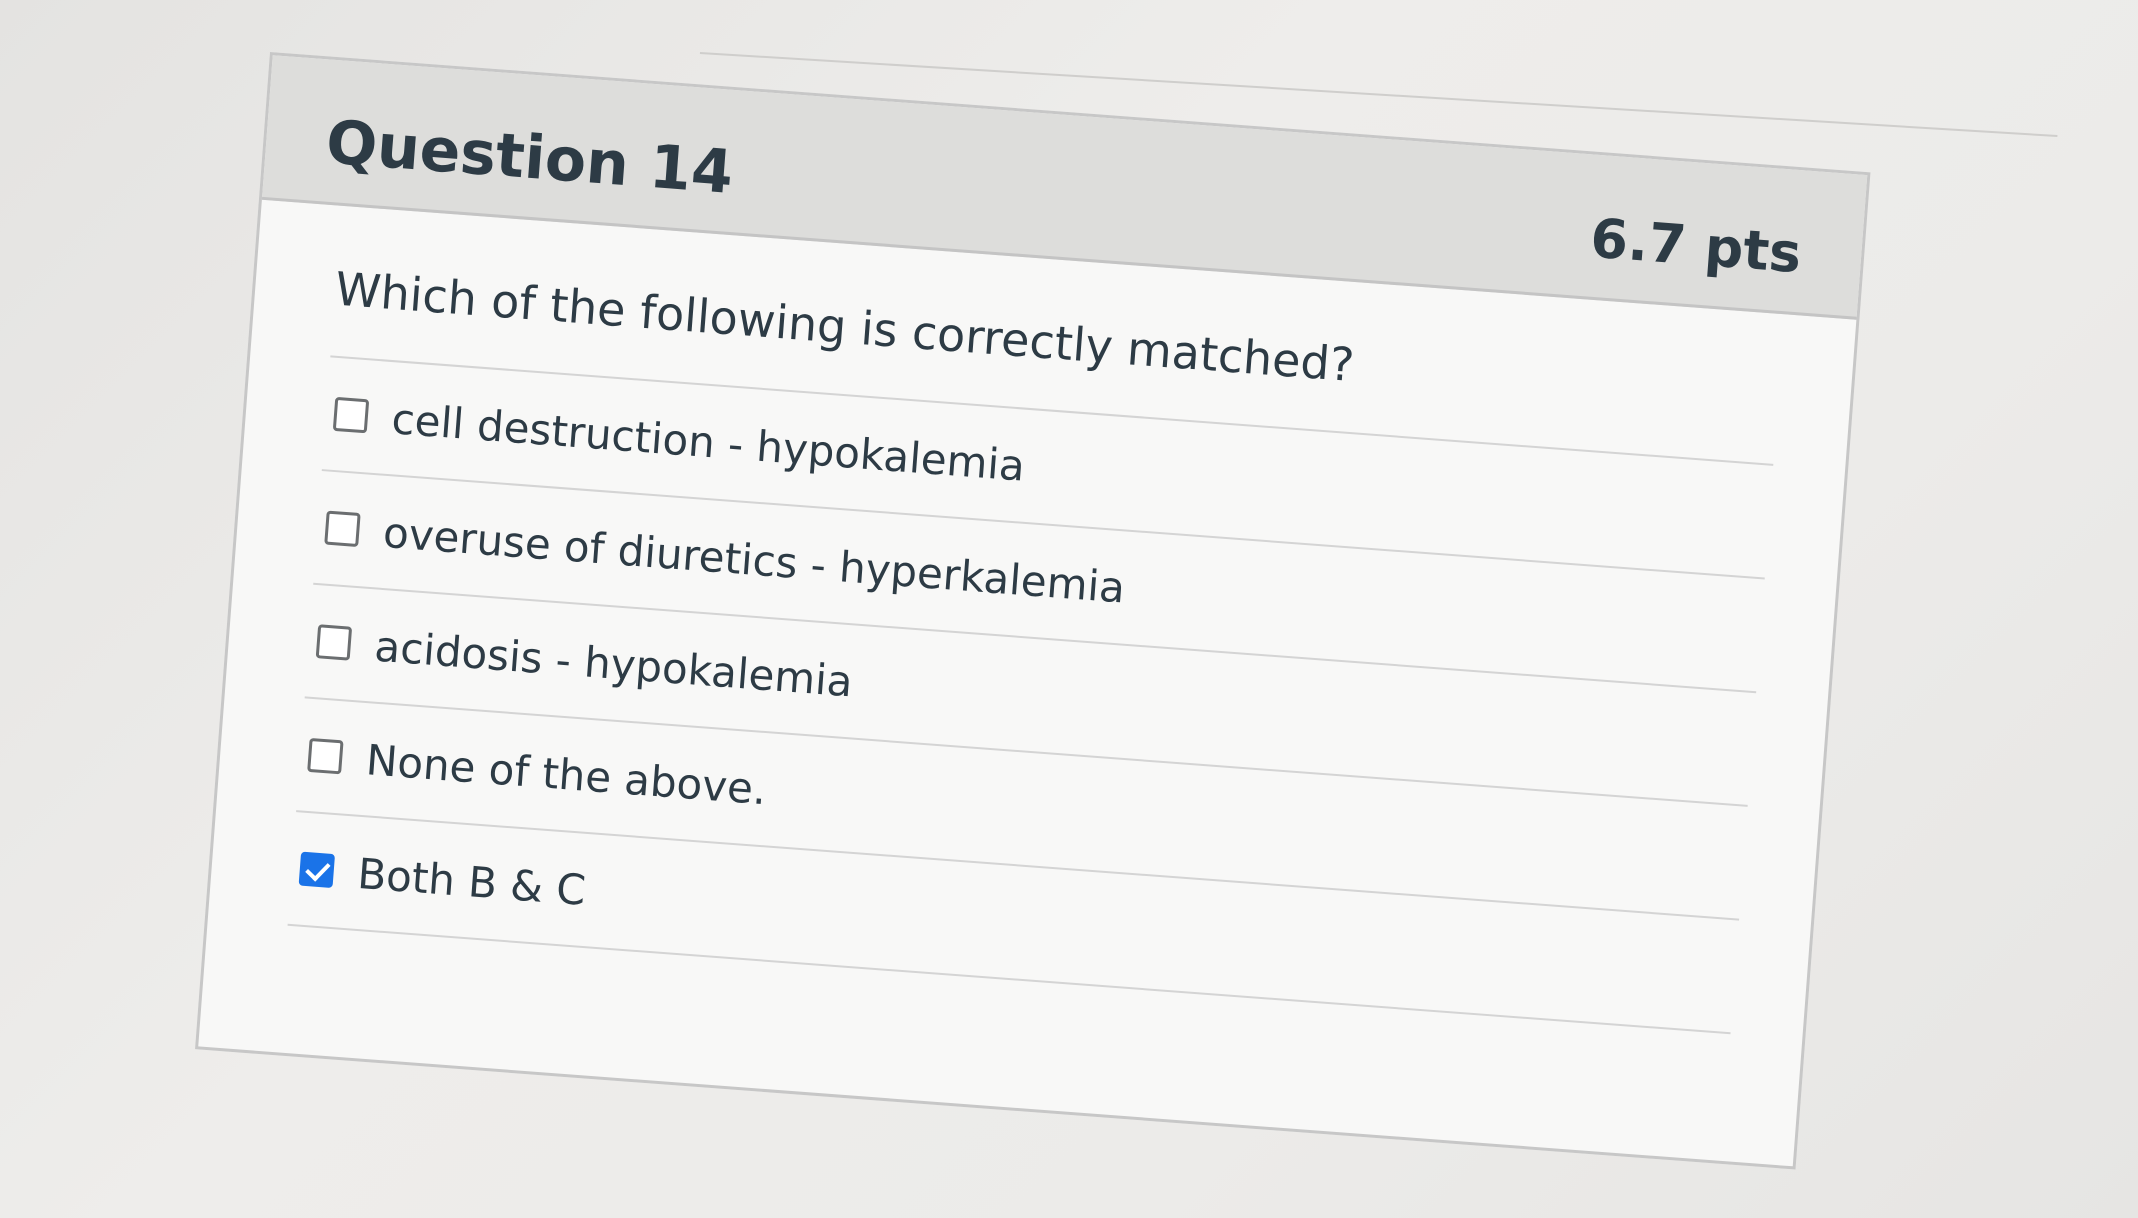  What do you see at coordinates (471, 881) in the screenshot?
I see `answer-label: Both B & C` at bounding box center [471, 881].